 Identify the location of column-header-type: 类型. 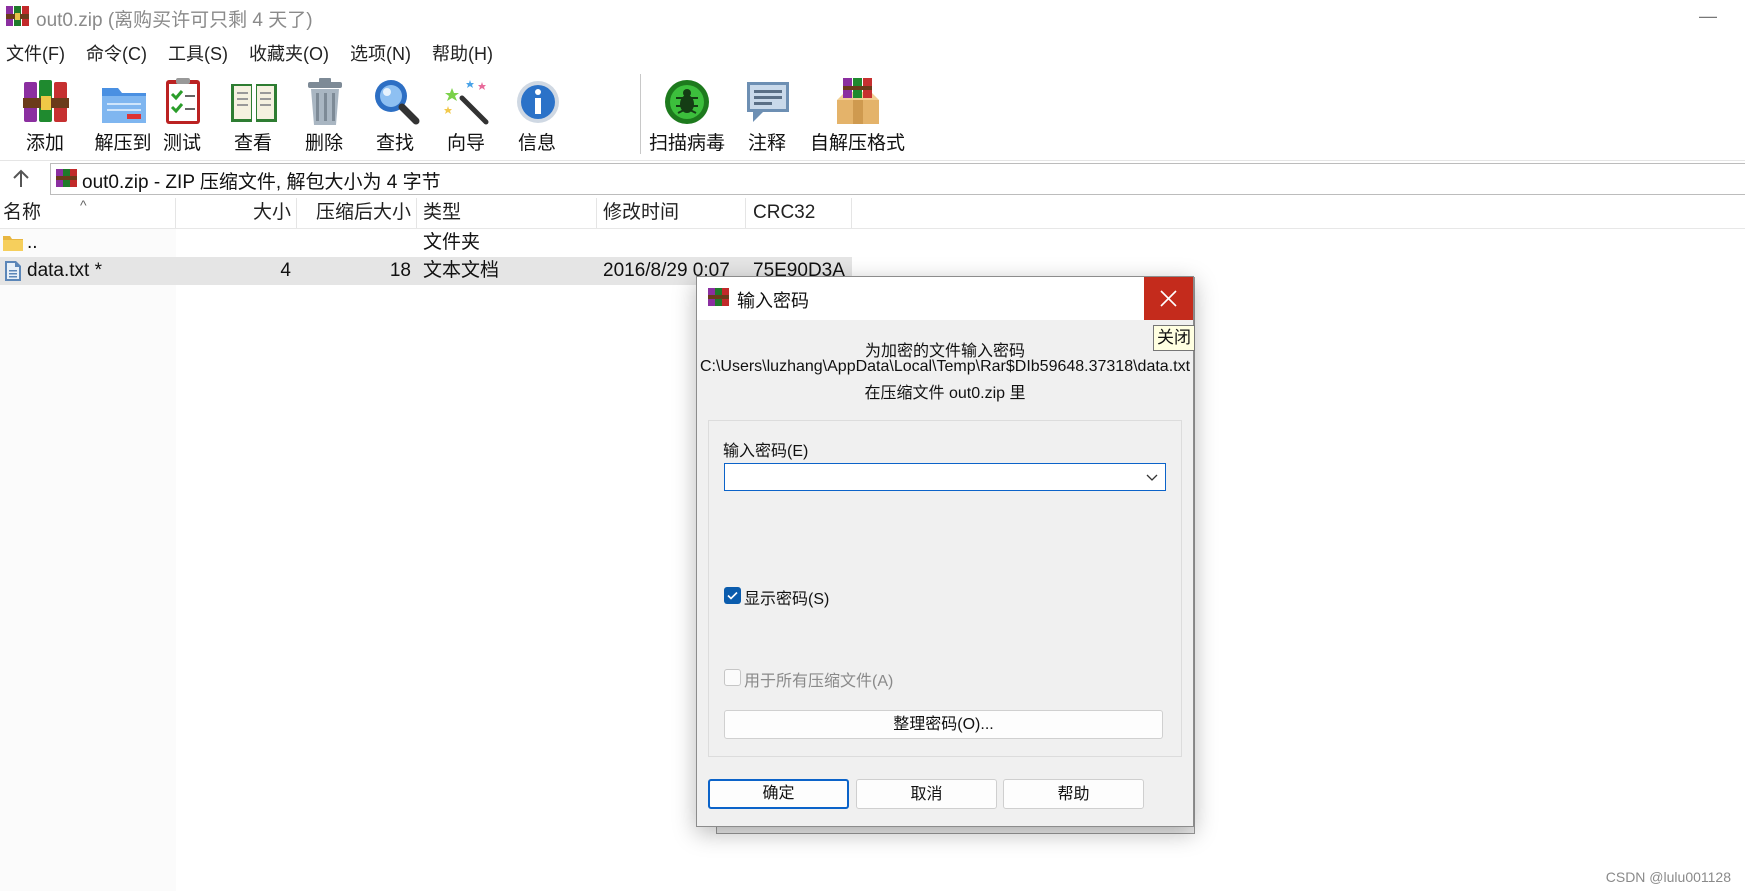
(507, 213).